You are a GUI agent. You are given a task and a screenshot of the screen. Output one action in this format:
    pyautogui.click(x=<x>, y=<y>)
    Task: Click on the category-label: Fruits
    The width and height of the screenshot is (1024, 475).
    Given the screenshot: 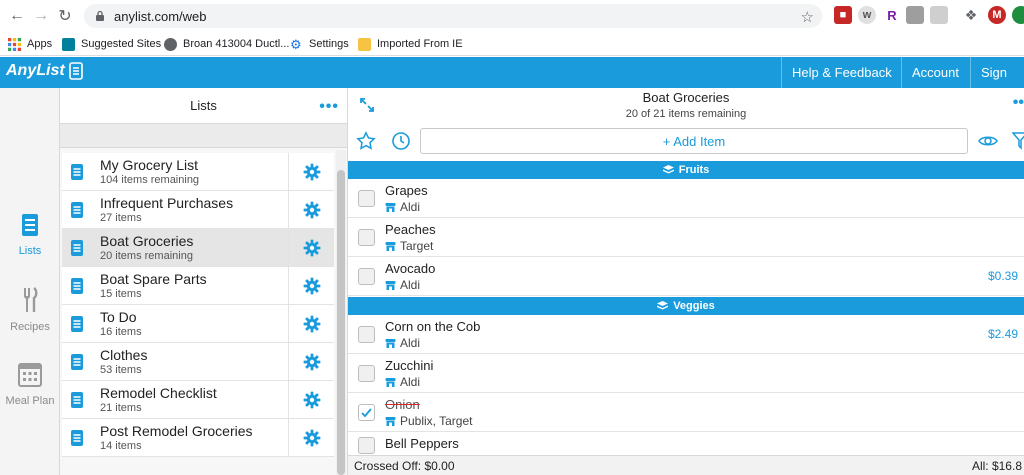 What is the action you would take?
    pyautogui.click(x=694, y=170)
    